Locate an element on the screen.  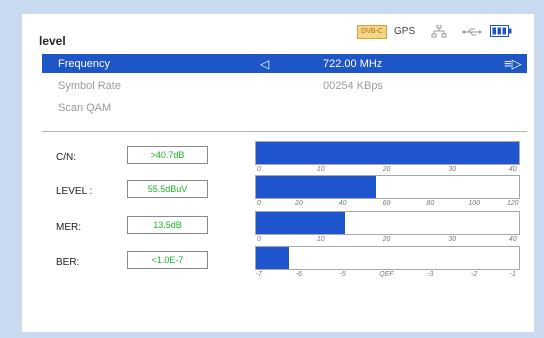
left-arrow-icon: ◁ is located at coordinates (264, 64).